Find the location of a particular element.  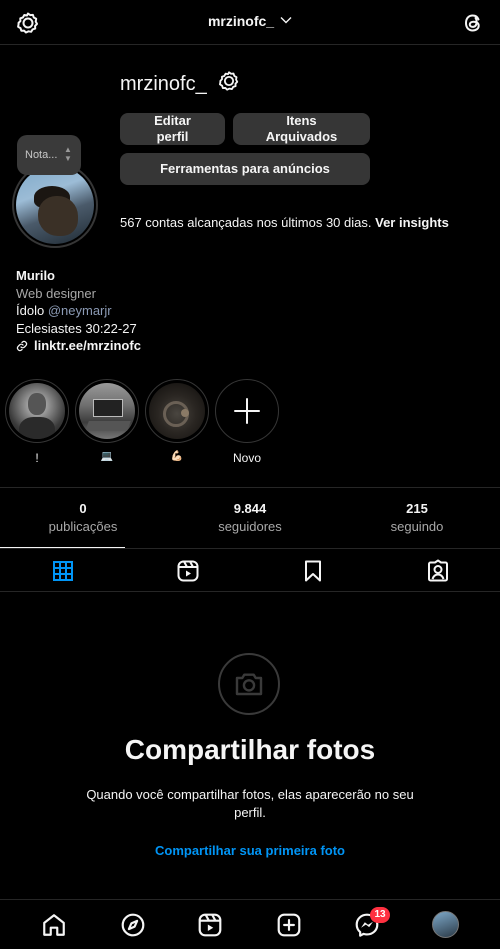

chevron-down-icon is located at coordinates (286, 20).